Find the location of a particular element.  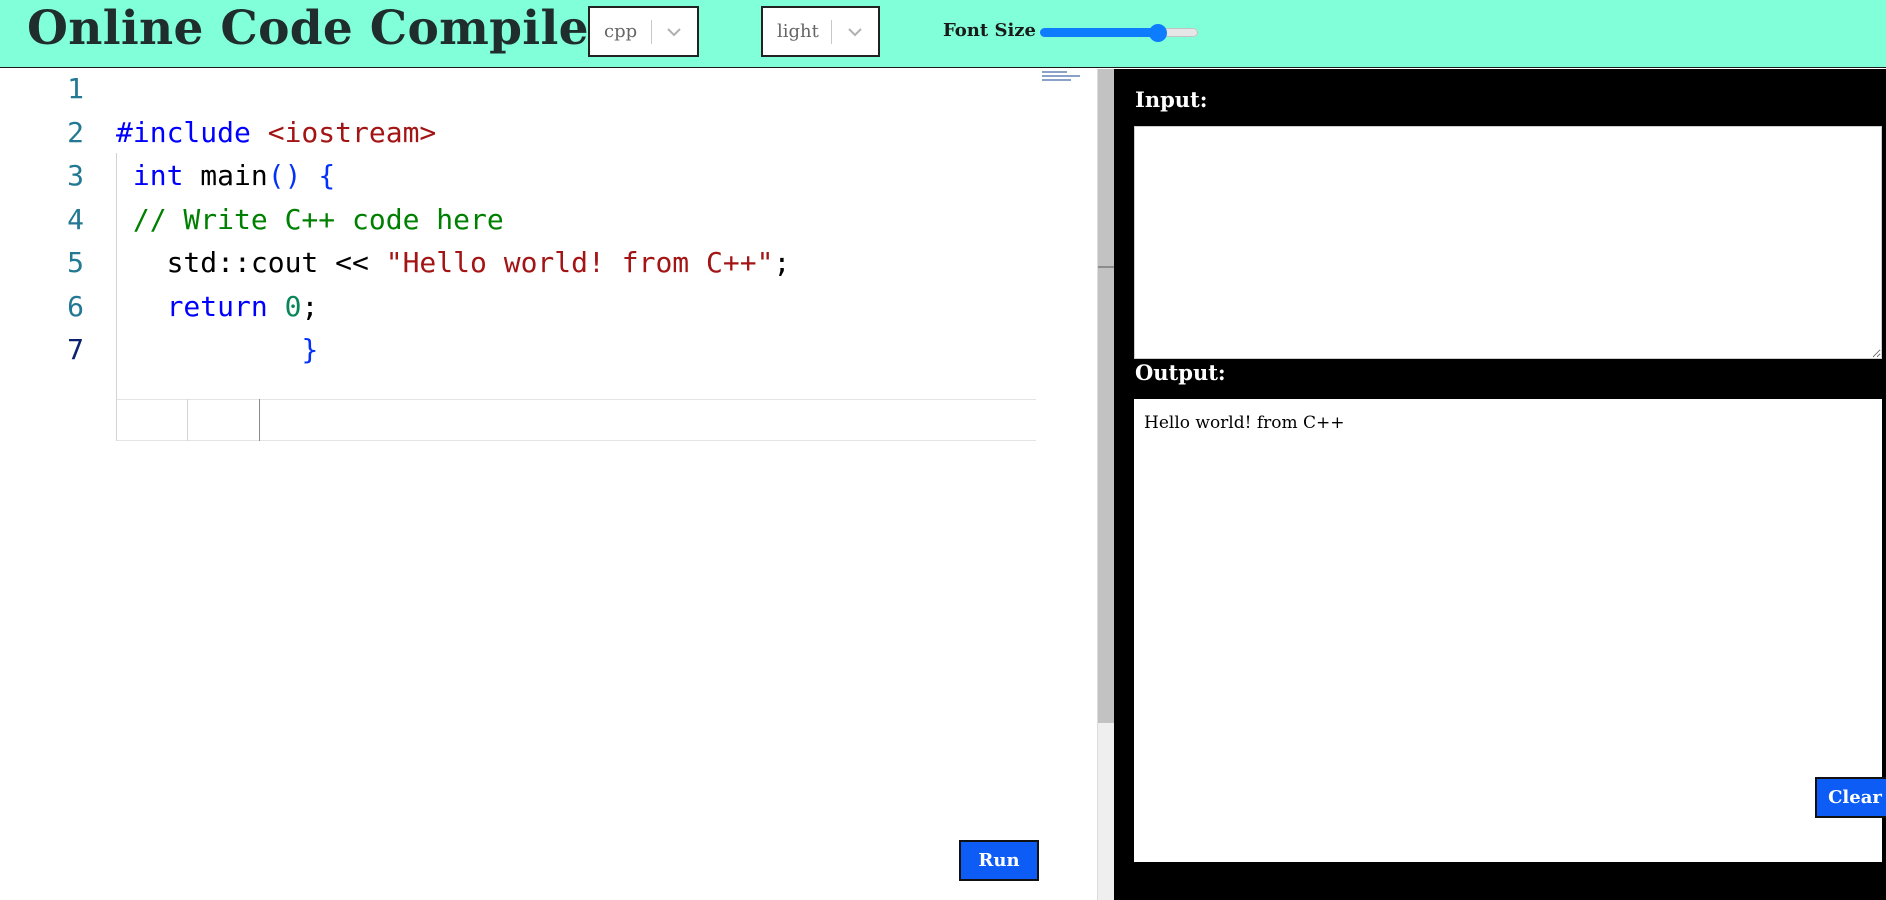

line-number: 1 is located at coordinates (75, 88).